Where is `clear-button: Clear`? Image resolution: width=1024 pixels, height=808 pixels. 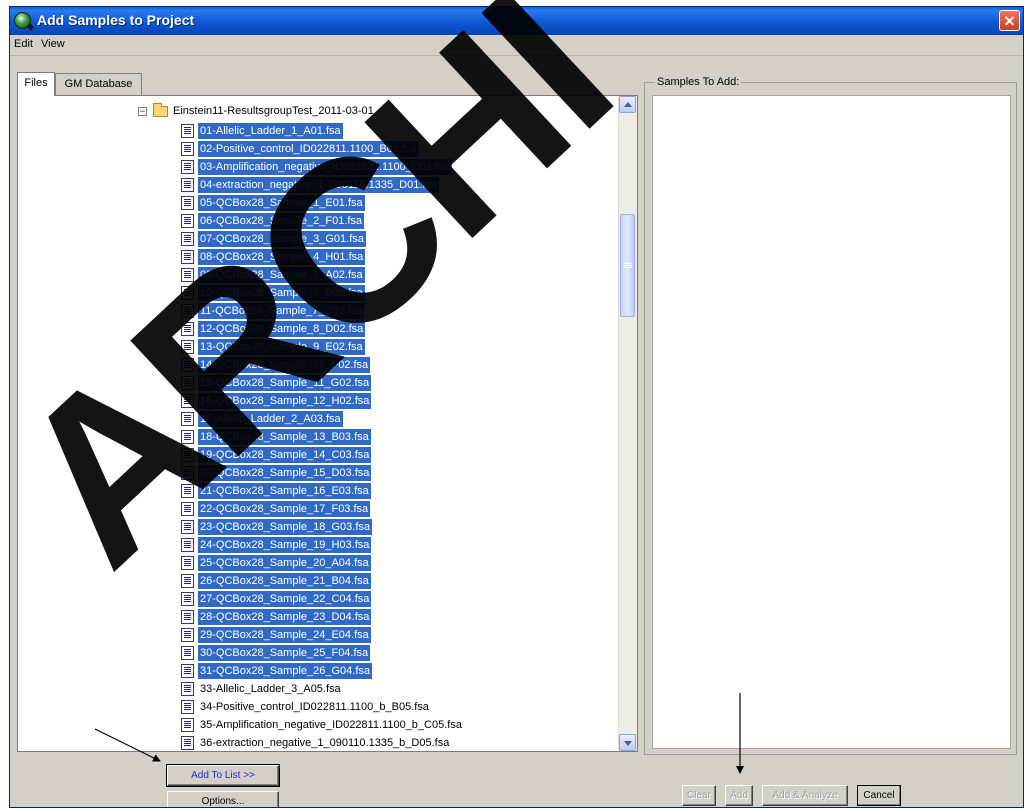
clear-button: Clear is located at coordinates (699, 795).